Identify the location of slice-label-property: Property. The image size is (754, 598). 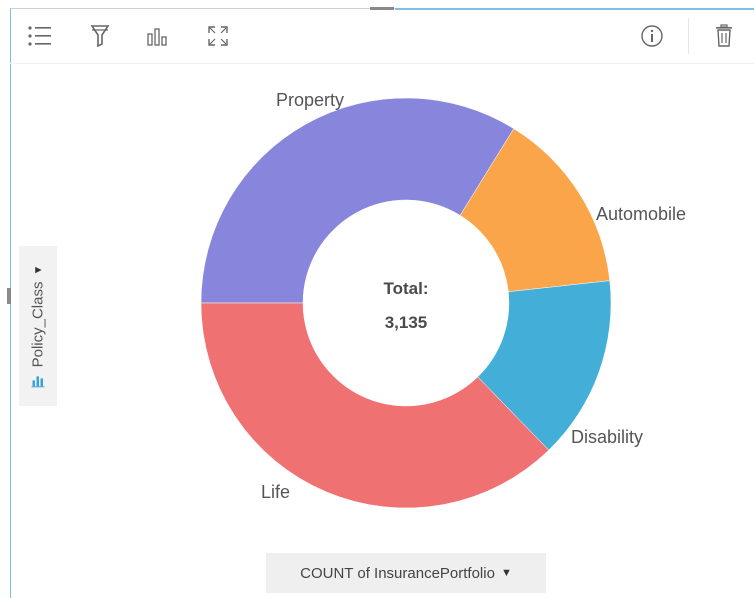
(310, 100).